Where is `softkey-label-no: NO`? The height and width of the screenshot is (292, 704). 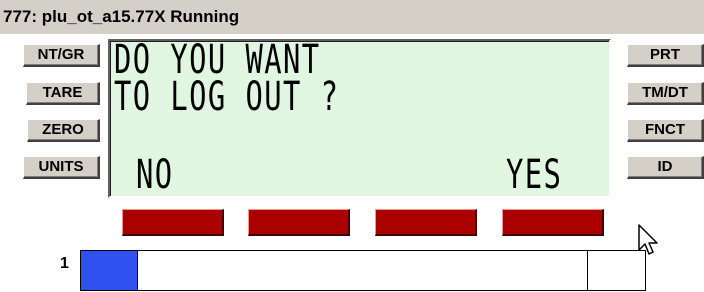 softkey-label-no: NO is located at coordinates (155, 175).